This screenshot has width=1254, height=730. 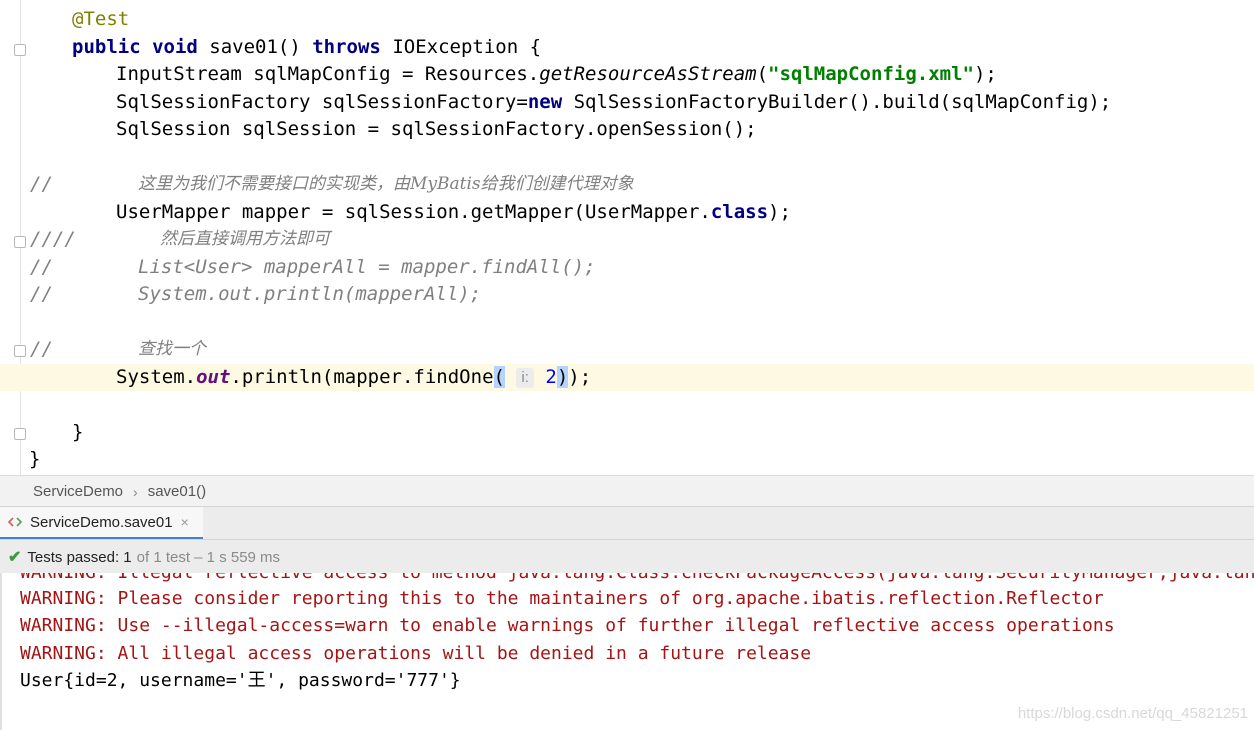 What do you see at coordinates (627, 523) in the screenshot?
I see `run-tool-window-tabs: ServiceDemo.save01 ×` at bounding box center [627, 523].